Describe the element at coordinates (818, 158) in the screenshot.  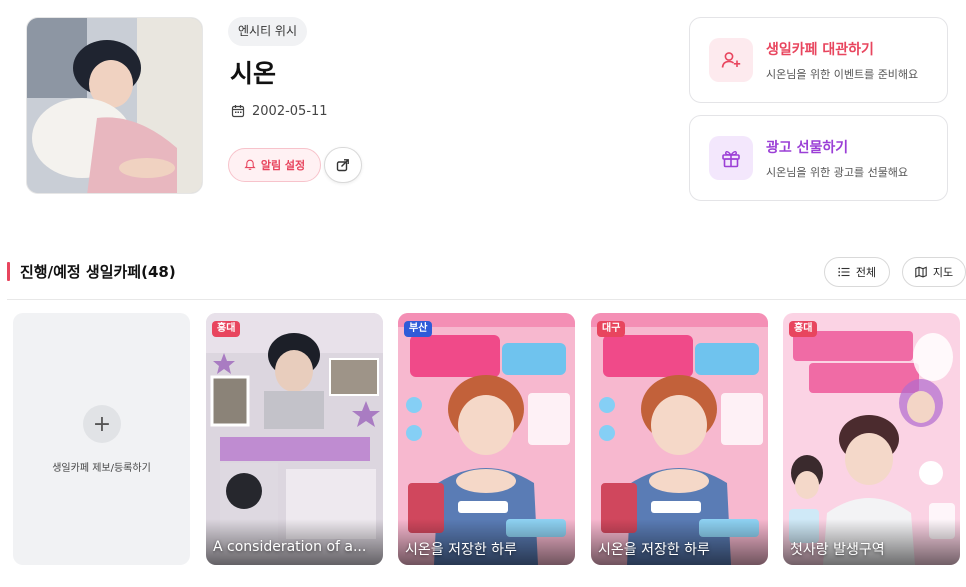
I see `ad-gift-card: 광고 선물하기 시온님을 위한 광고를 선물해요` at that location.